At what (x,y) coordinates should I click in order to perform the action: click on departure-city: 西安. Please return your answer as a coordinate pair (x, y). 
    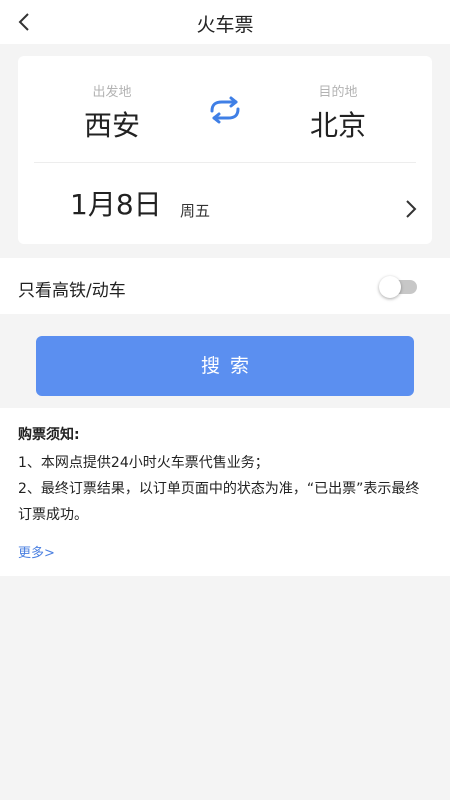
    Looking at the image, I should click on (111, 125).